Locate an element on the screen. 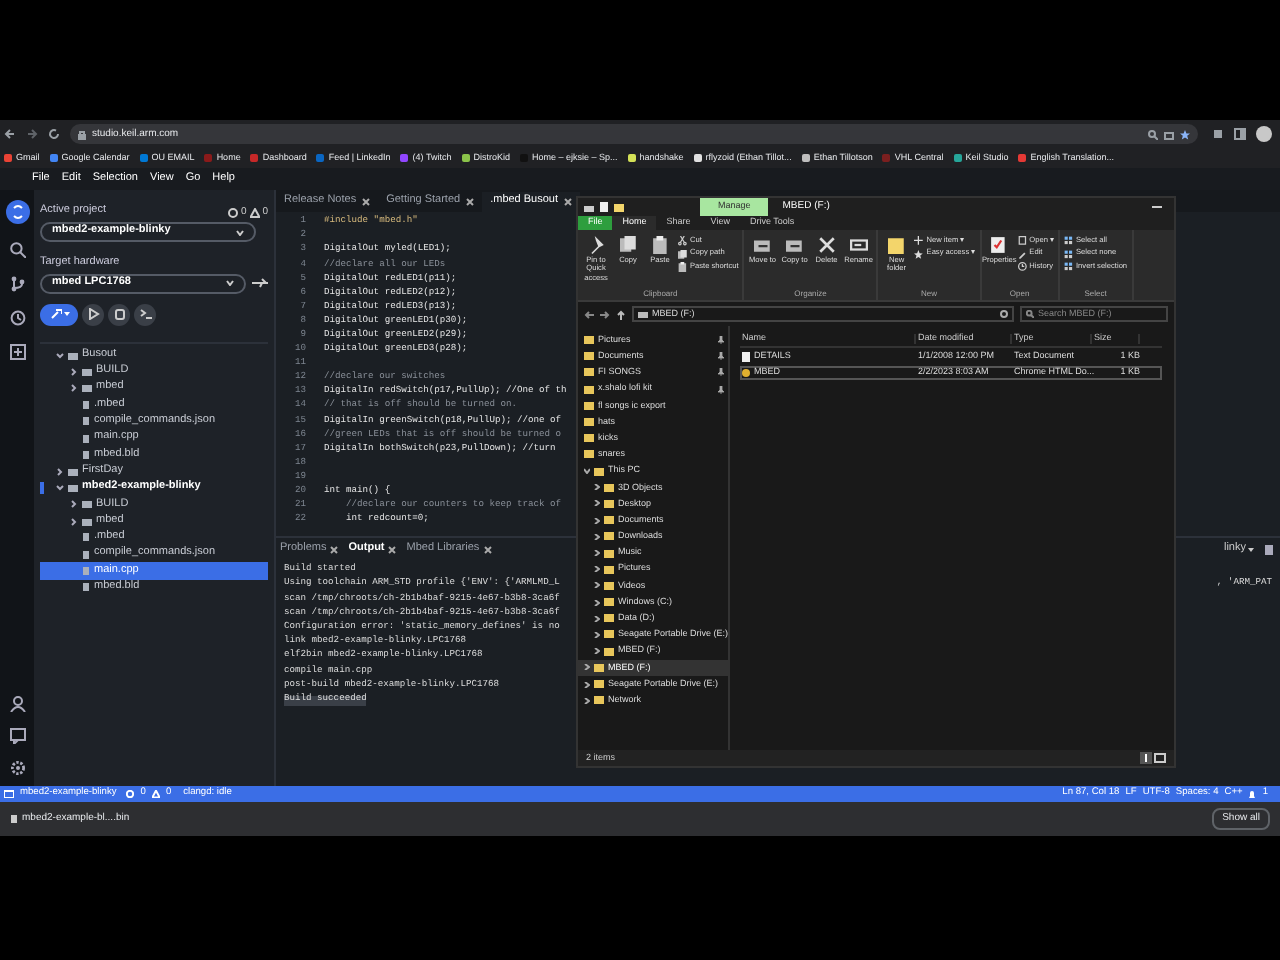  zoom-icon is located at coordinates (1153, 134).